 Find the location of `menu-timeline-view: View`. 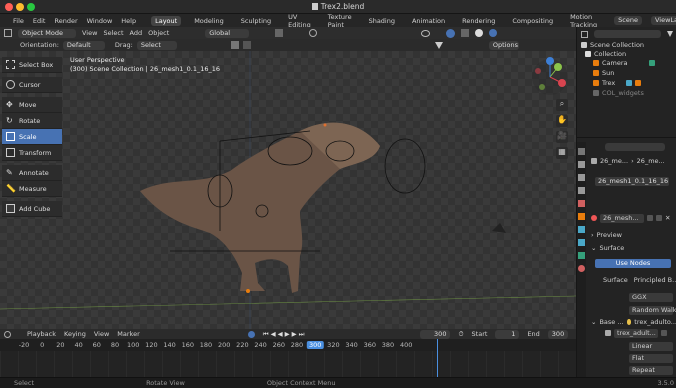

menu-timeline-view: View is located at coordinates (101, 334).